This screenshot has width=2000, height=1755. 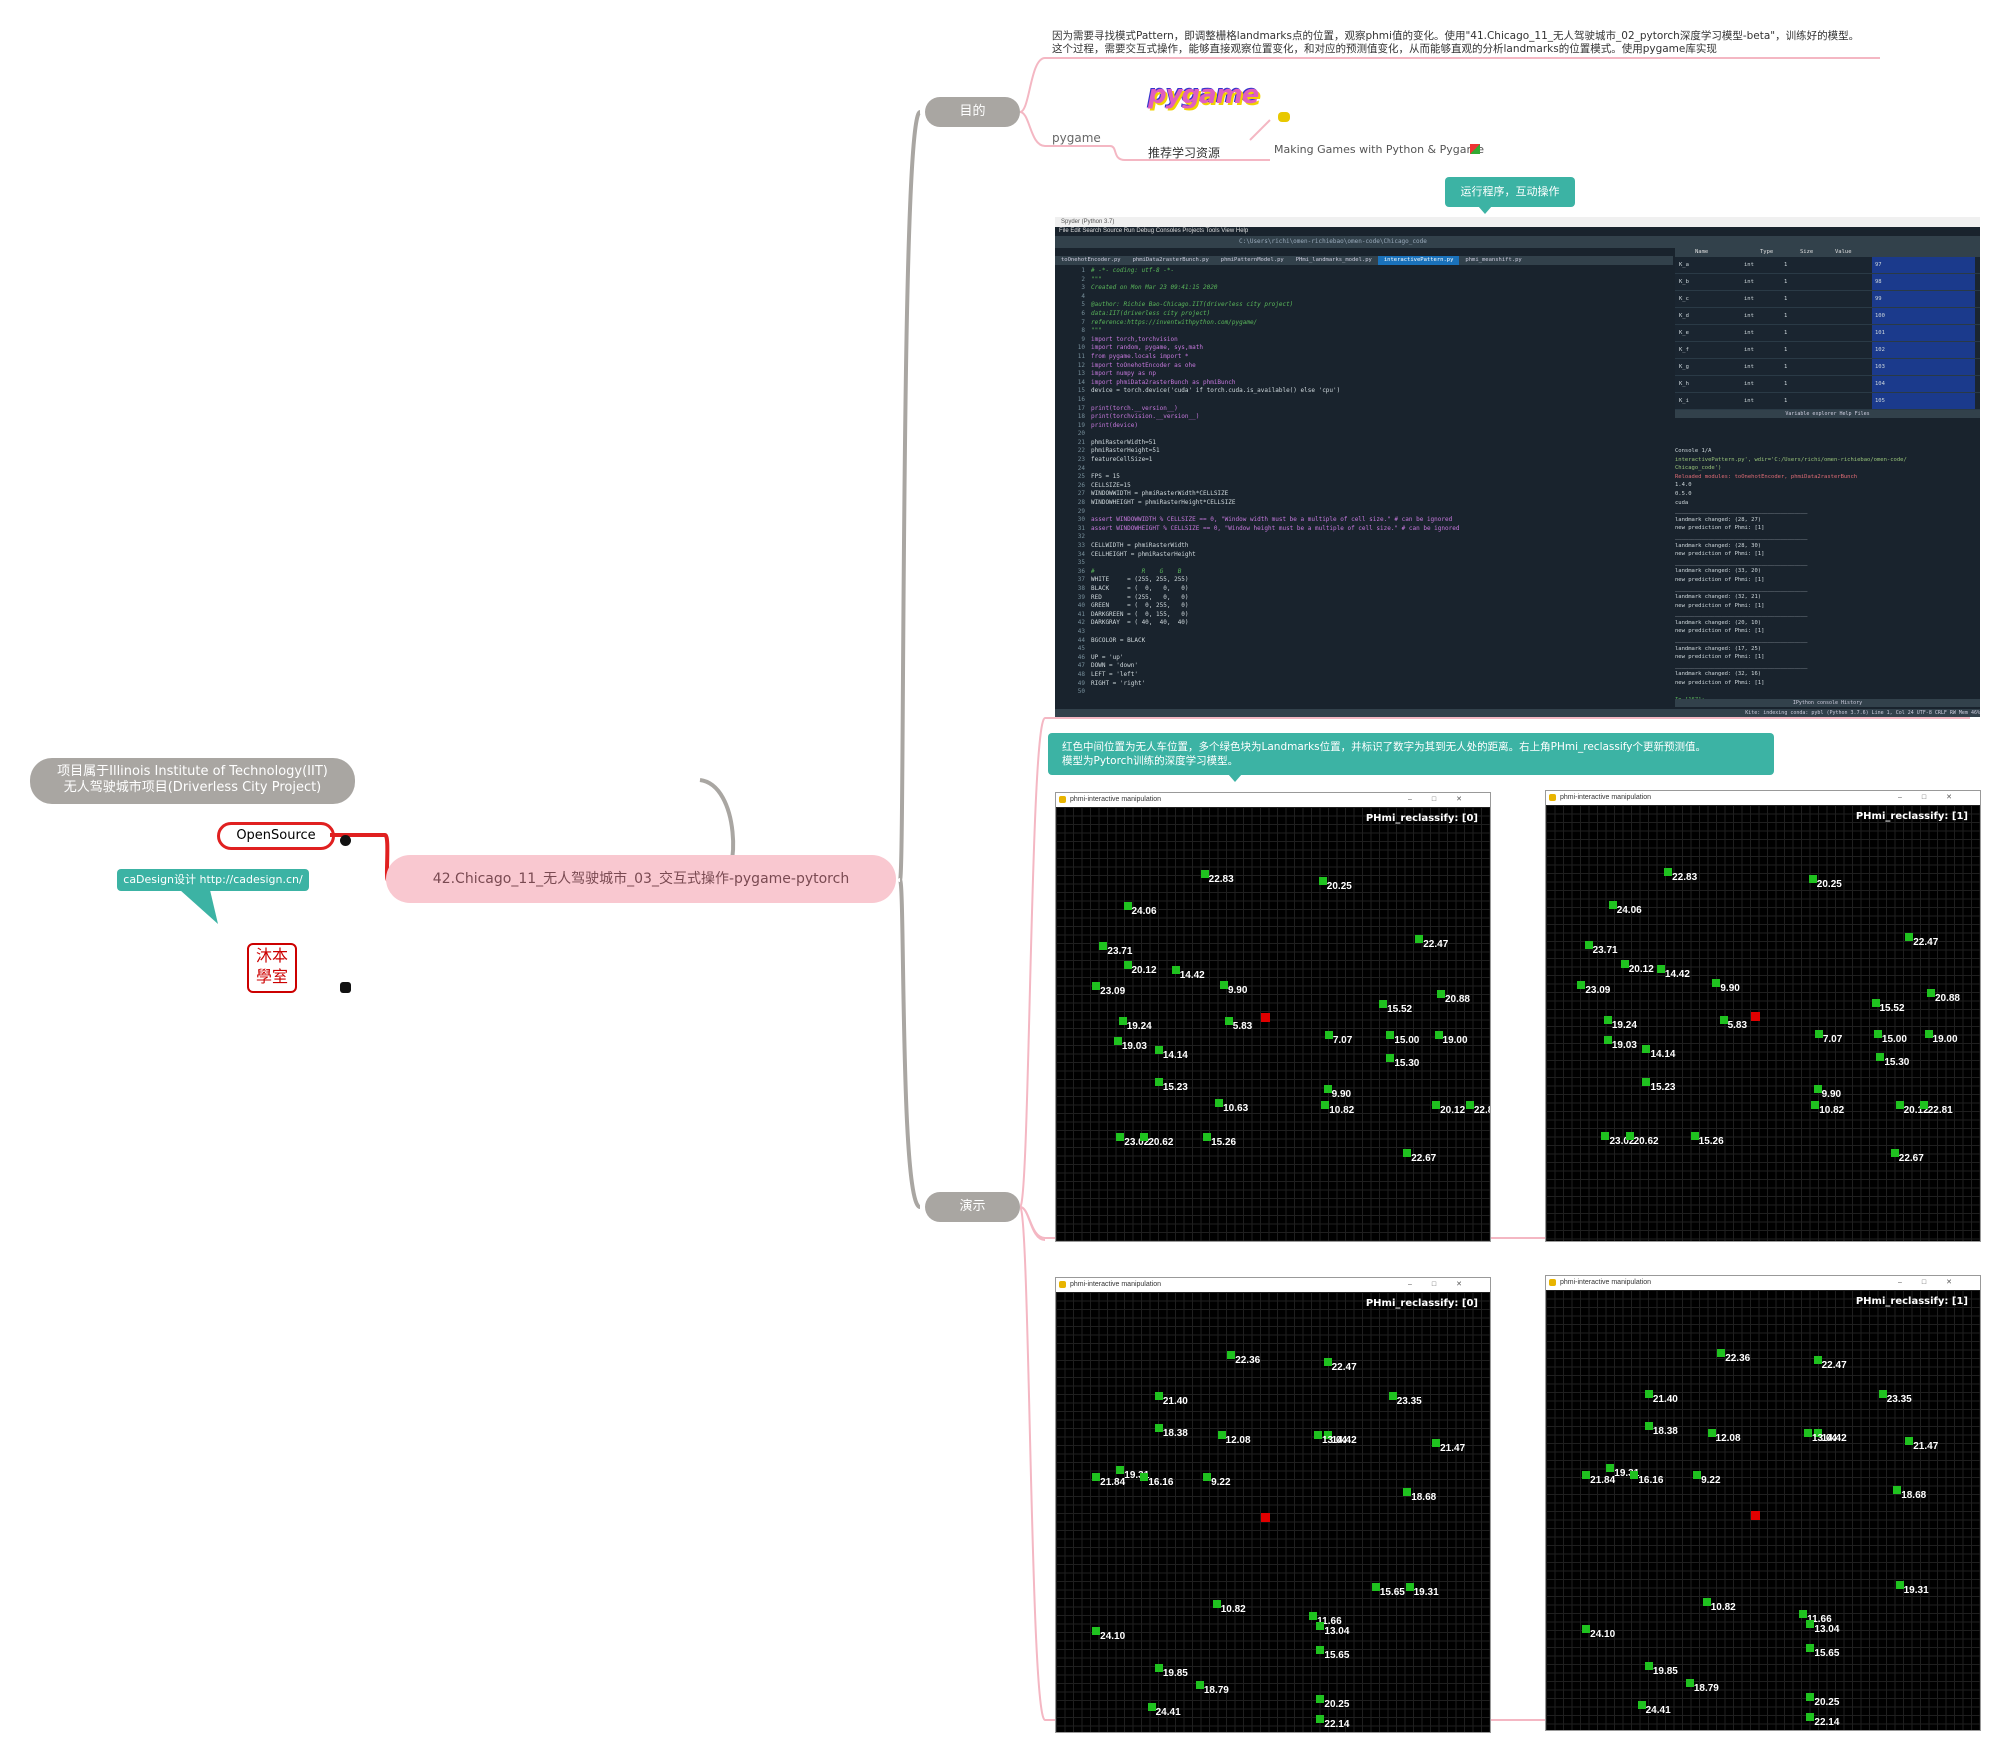 What do you see at coordinates (1843, 252) in the screenshot?
I see `variable-column-header: Value` at bounding box center [1843, 252].